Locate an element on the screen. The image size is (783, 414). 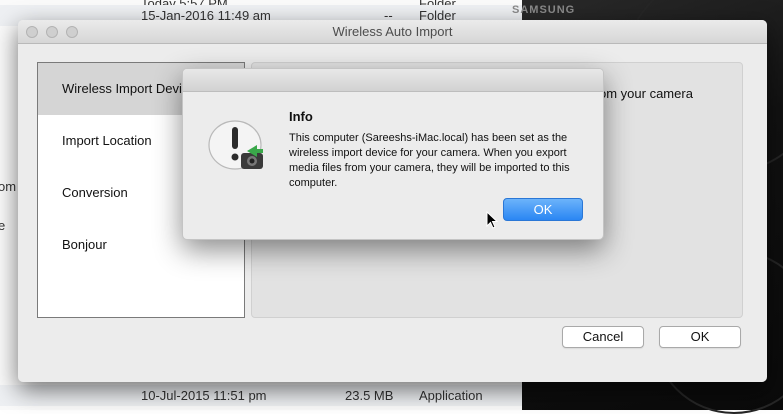
sidebar-item-label: Bonjour is located at coordinates (84, 244).